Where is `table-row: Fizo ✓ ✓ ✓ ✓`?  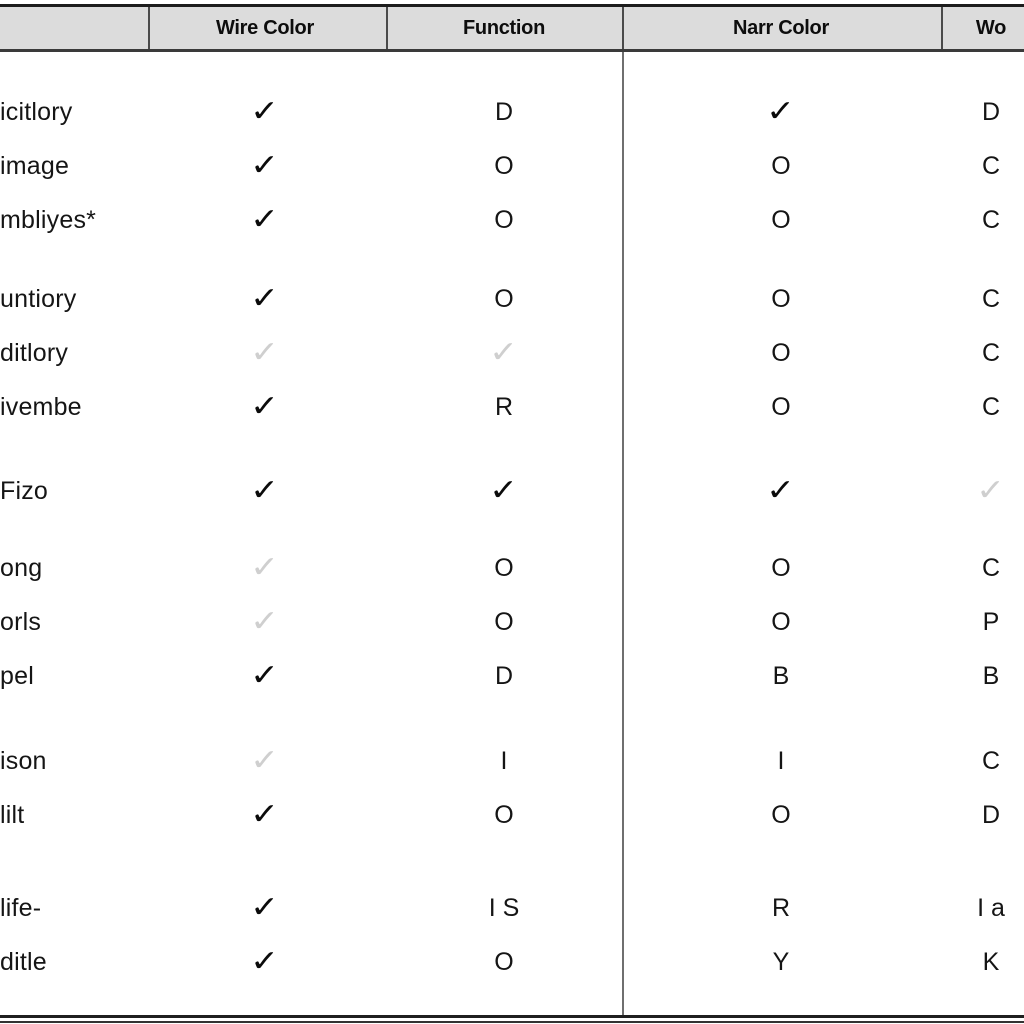 table-row: Fizo ✓ ✓ ✓ ✓ is located at coordinates (512, 491).